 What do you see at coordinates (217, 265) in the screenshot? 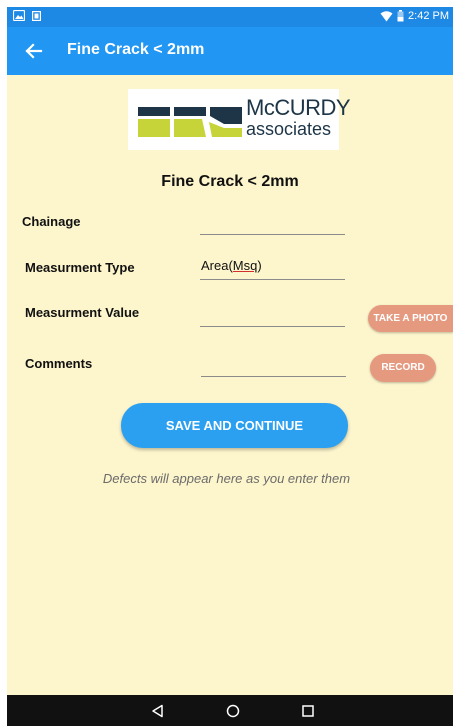
I see `measurement-type-value-prefix: Area(` at bounding box center [217, 265].